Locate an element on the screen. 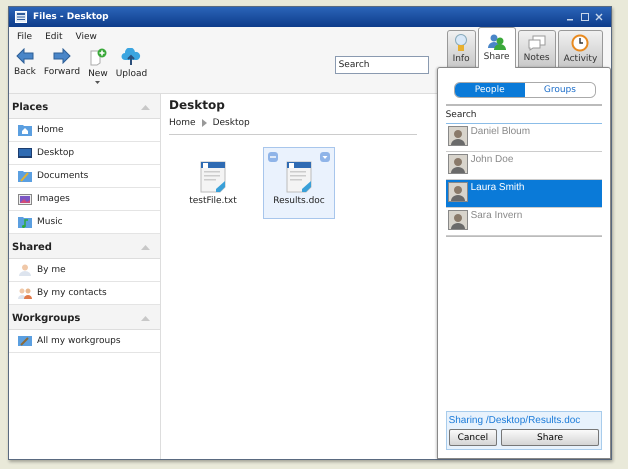 The height and width of the screenshot is (469, 628). folder-title: Desktop is located at coordinates (197, 105).